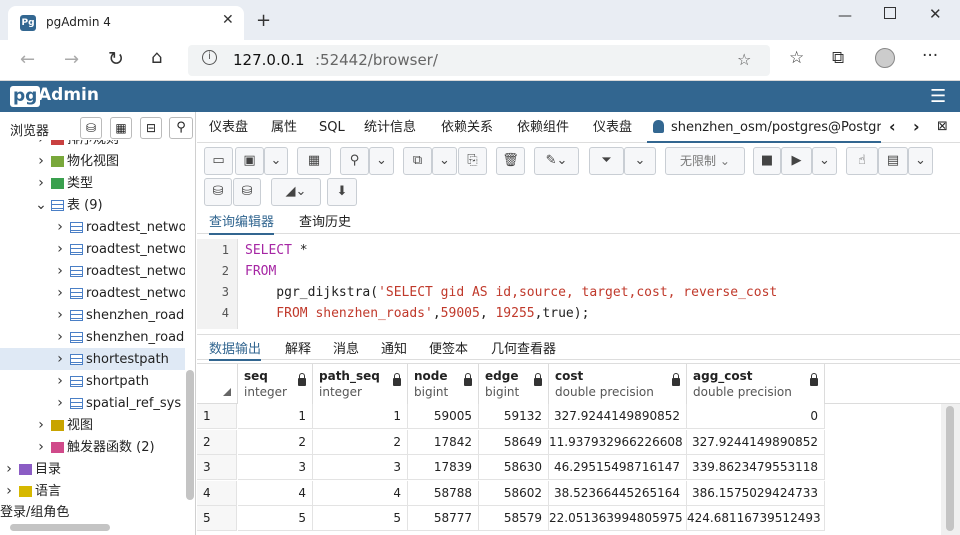 This screenshot has height=535, width=960. I want to click on grid-cell: 58579, so click(514, 518).